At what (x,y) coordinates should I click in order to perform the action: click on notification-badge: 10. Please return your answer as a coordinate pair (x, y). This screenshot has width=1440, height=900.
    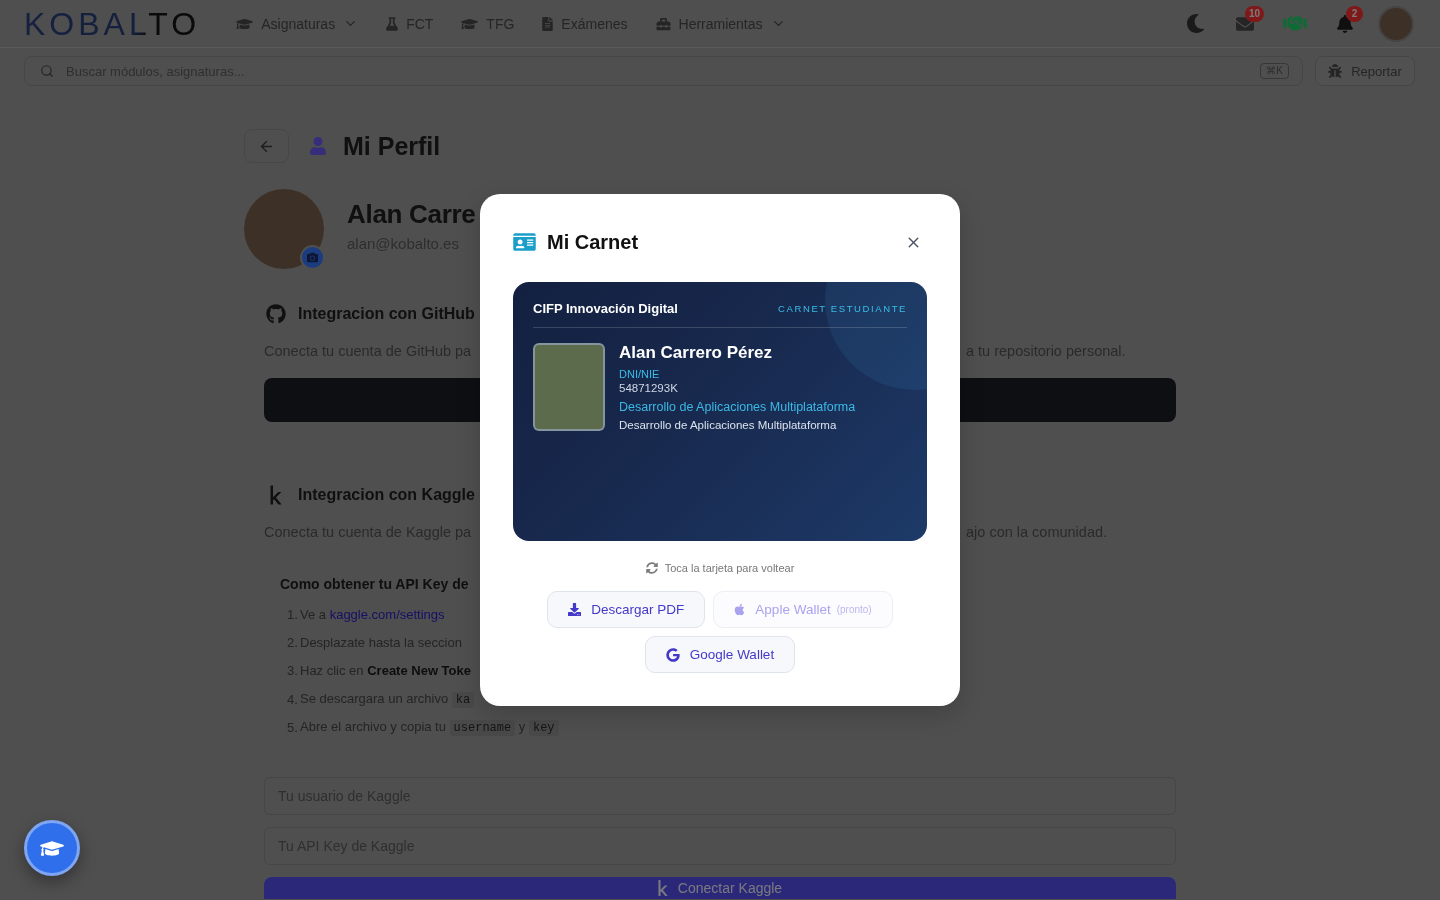
    Looking at the image, I should click on (1255, 13).